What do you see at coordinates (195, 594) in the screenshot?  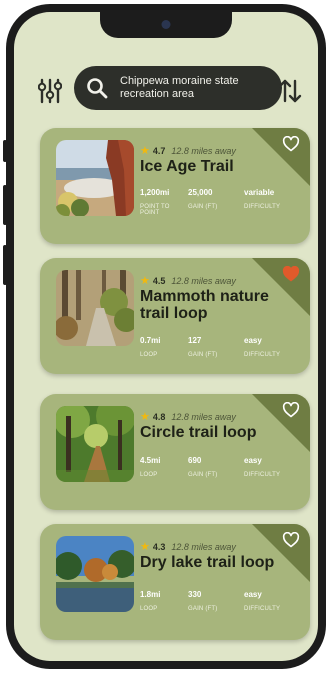 I see `stat-value: 330` at bounding box center [195, 594].